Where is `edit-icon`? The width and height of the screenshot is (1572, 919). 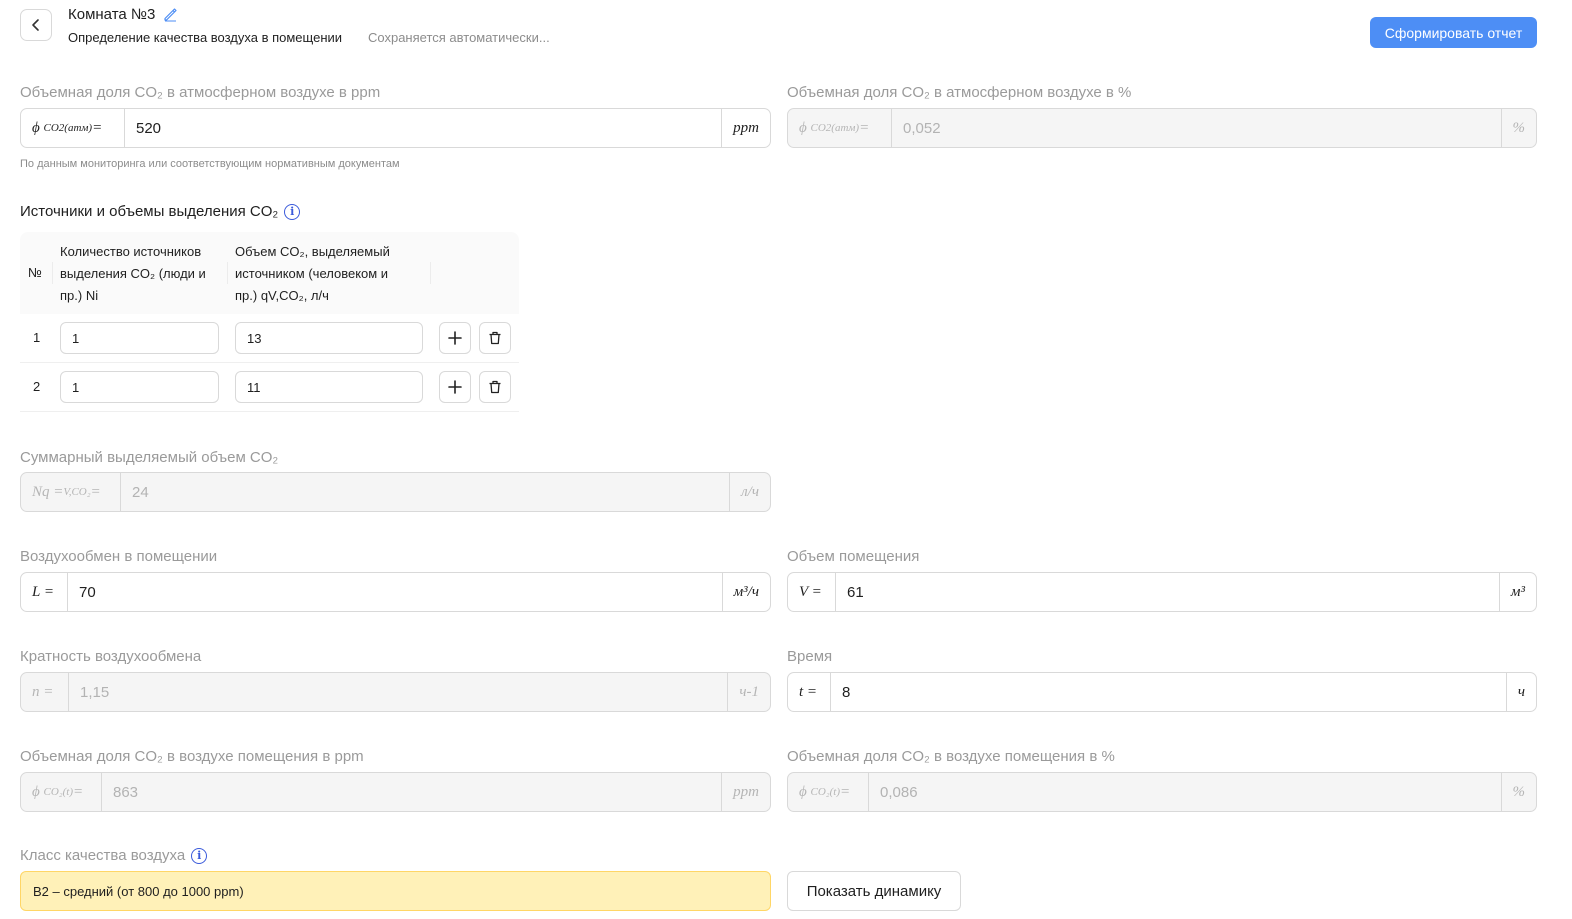 edit-icon is located at coordinates (170, 14).